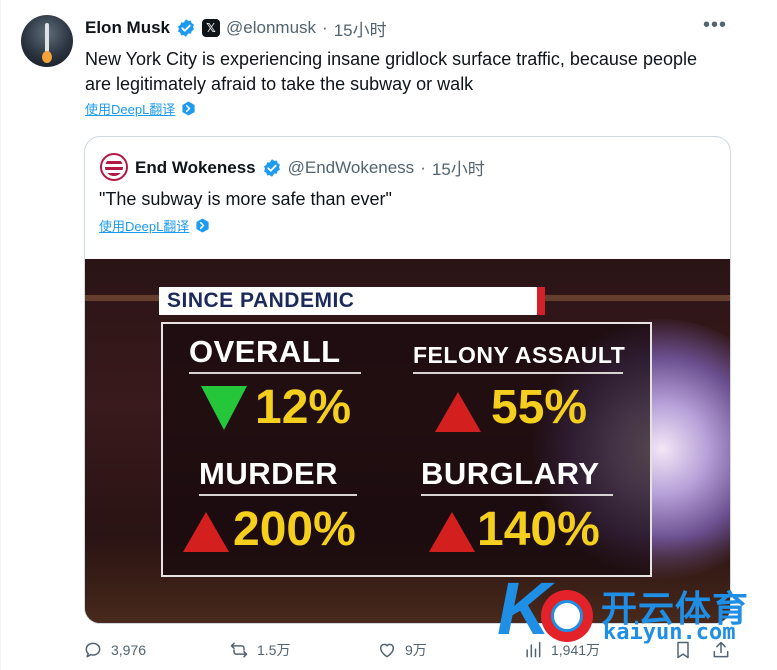 The height and width of the screenshot is (670, 777). I want to click on translate-link: 使用DeepL翻译, so click(140, 108).